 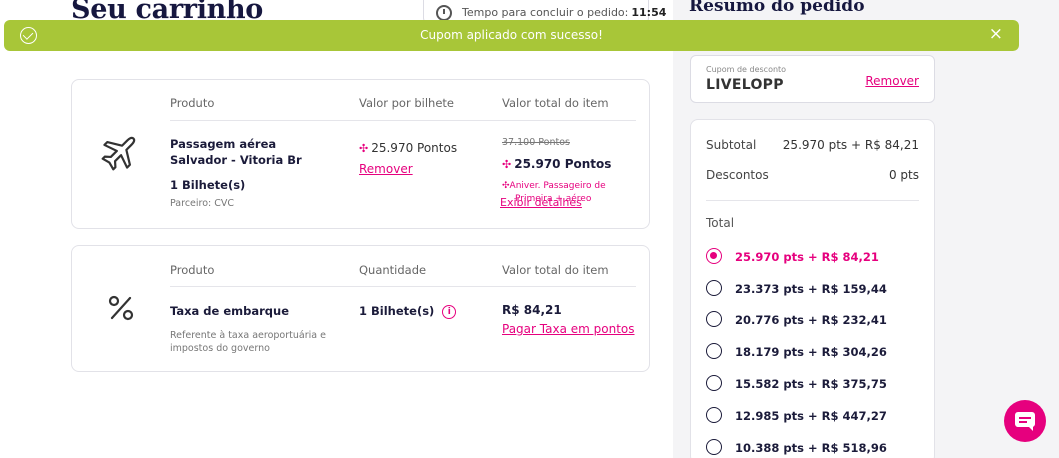 I want to click on col-header-unit-value: Valor por bilhete, so click(x=406, y=103).